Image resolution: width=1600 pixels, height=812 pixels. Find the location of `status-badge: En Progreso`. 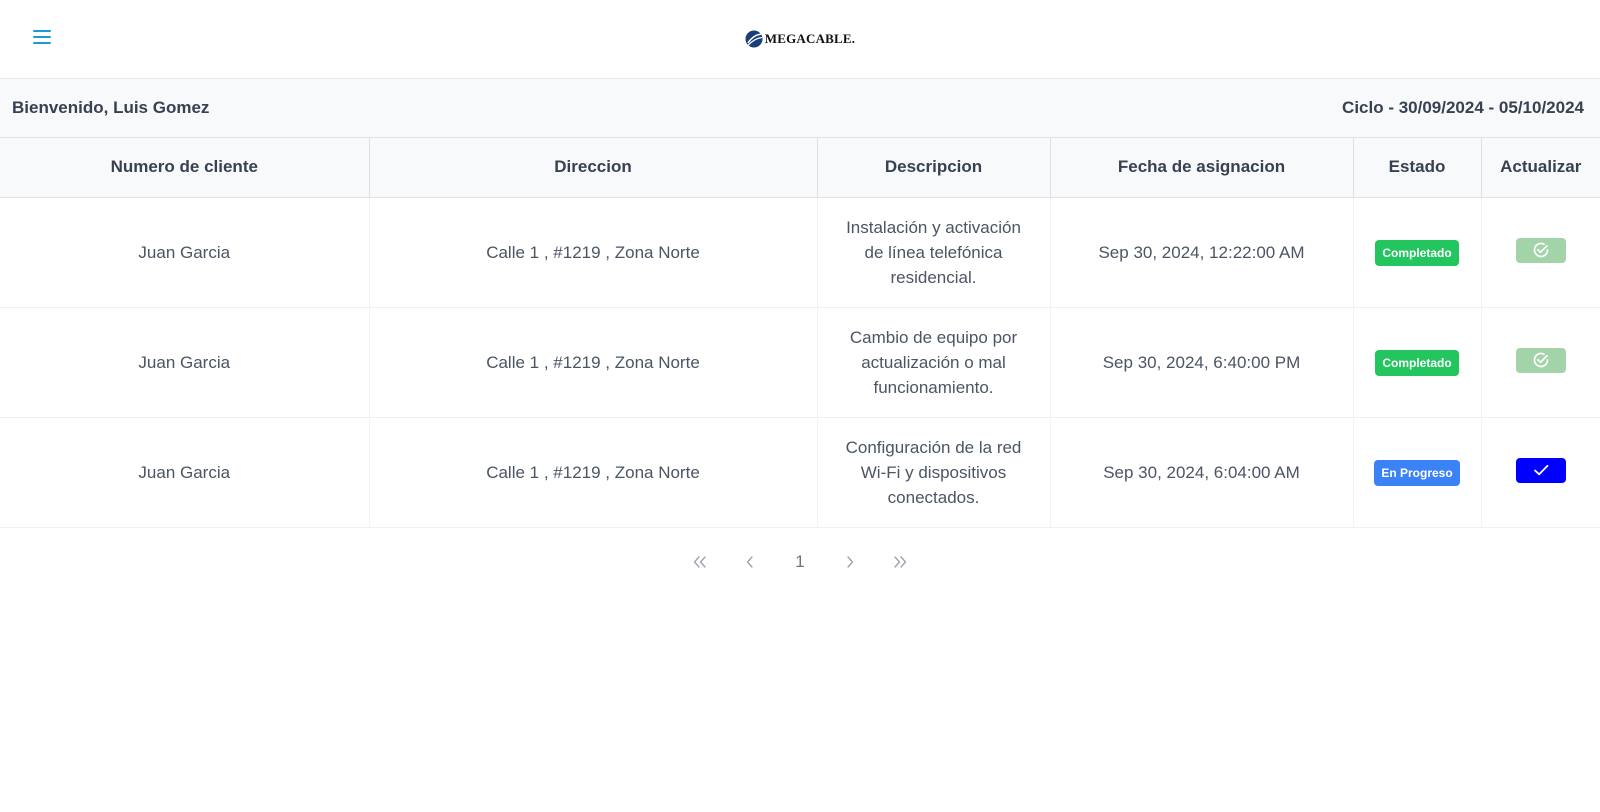

status-badge: En Progreso is located at coordinates (1417, 472).